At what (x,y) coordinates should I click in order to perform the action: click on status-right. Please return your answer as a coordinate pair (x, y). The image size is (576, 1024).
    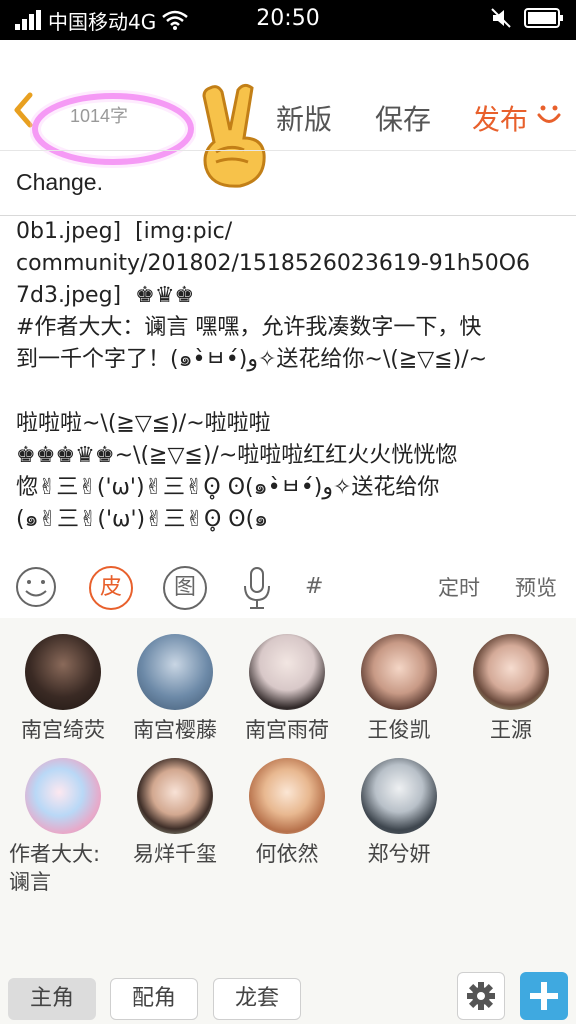
    Looking at the image, I should click on (527, 18).